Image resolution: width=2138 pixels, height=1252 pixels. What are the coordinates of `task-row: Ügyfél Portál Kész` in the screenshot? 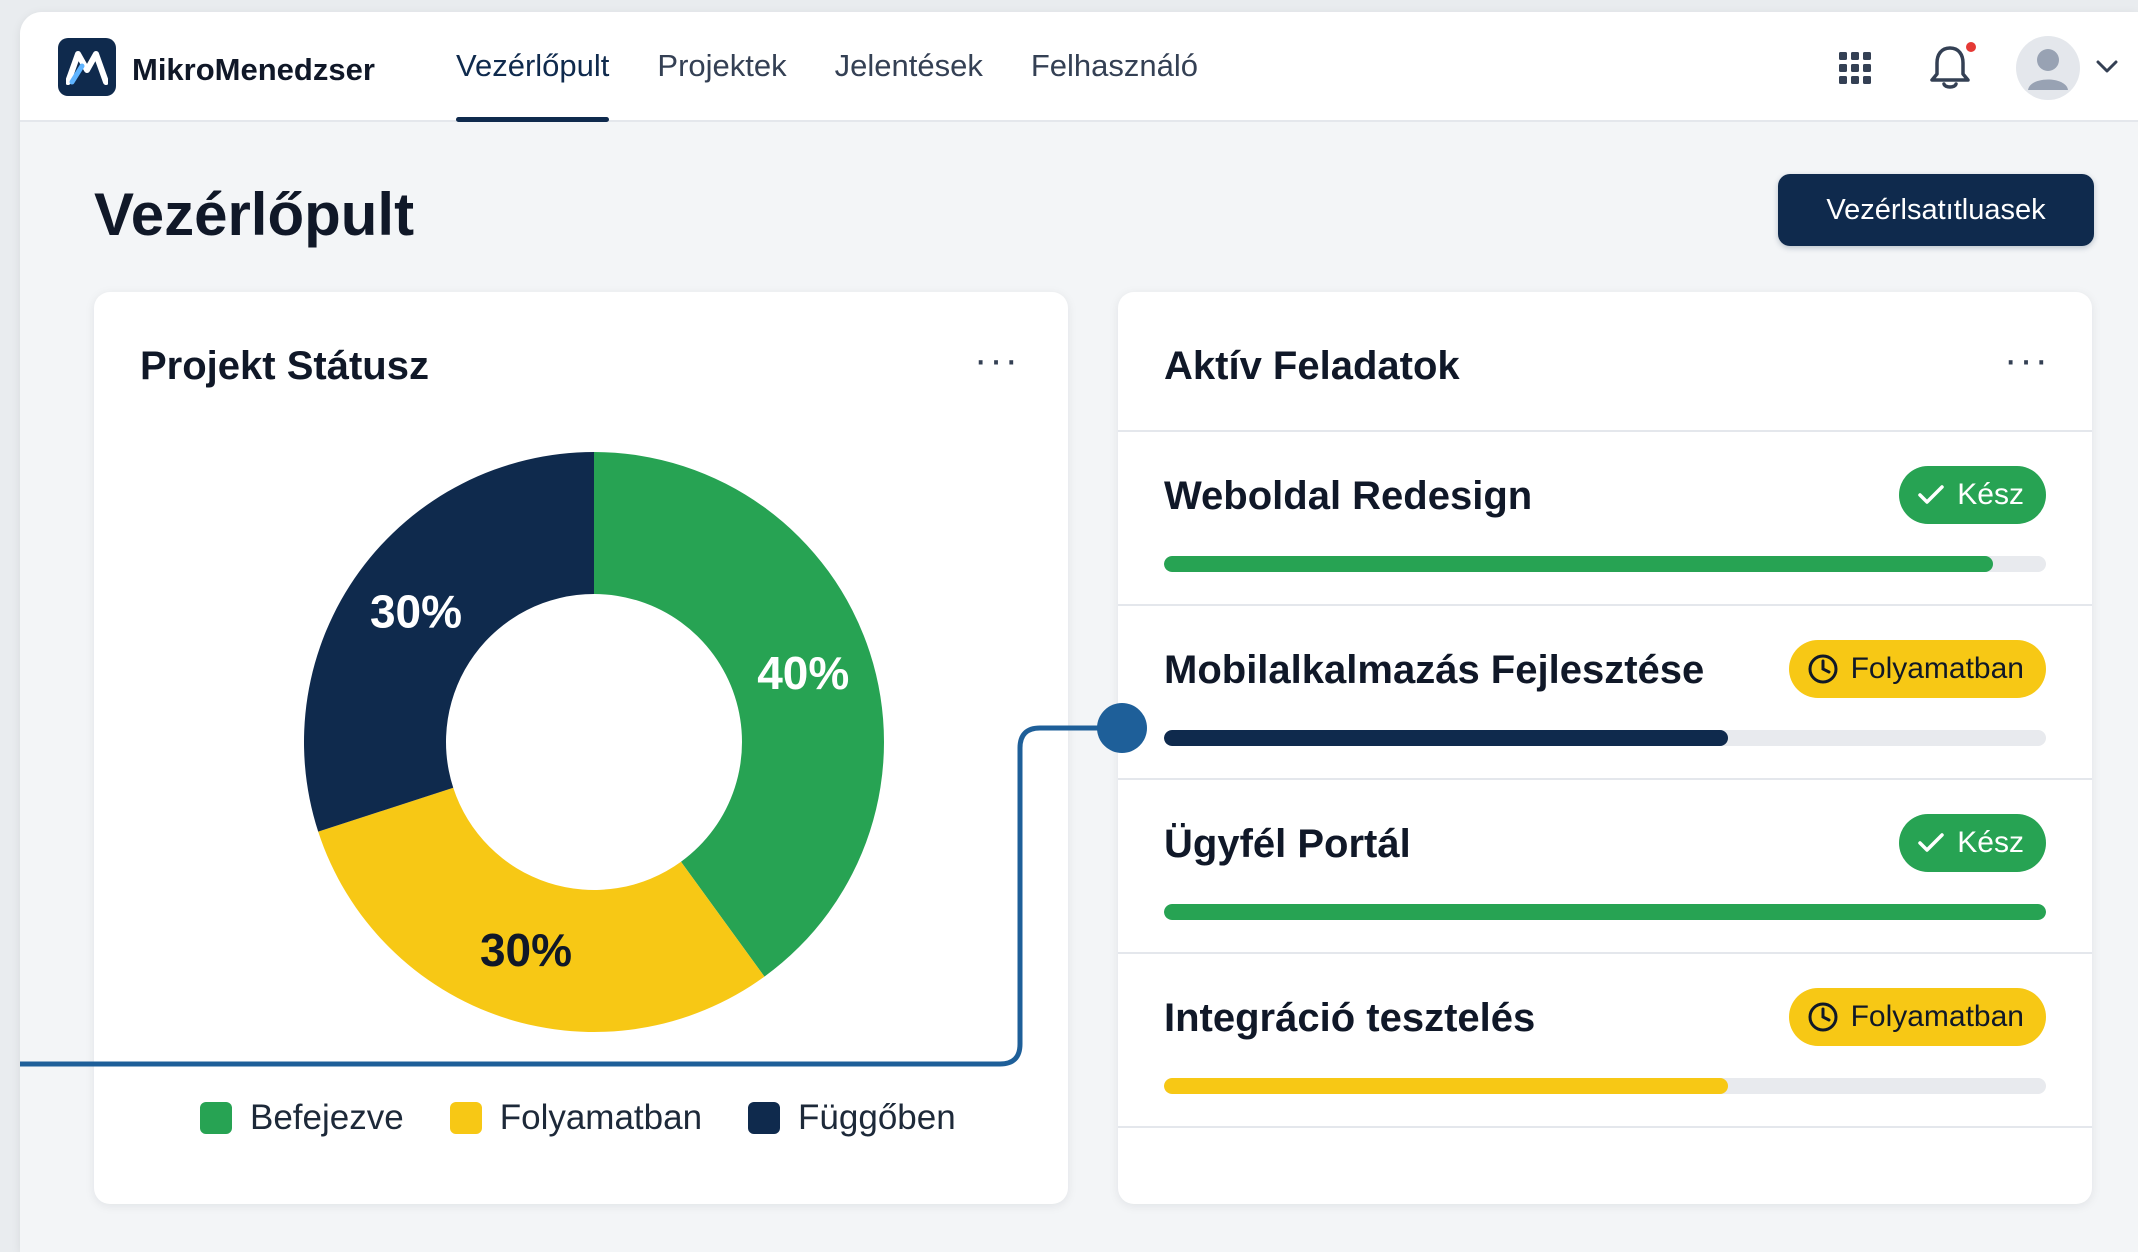 It's located at (1605, 867).